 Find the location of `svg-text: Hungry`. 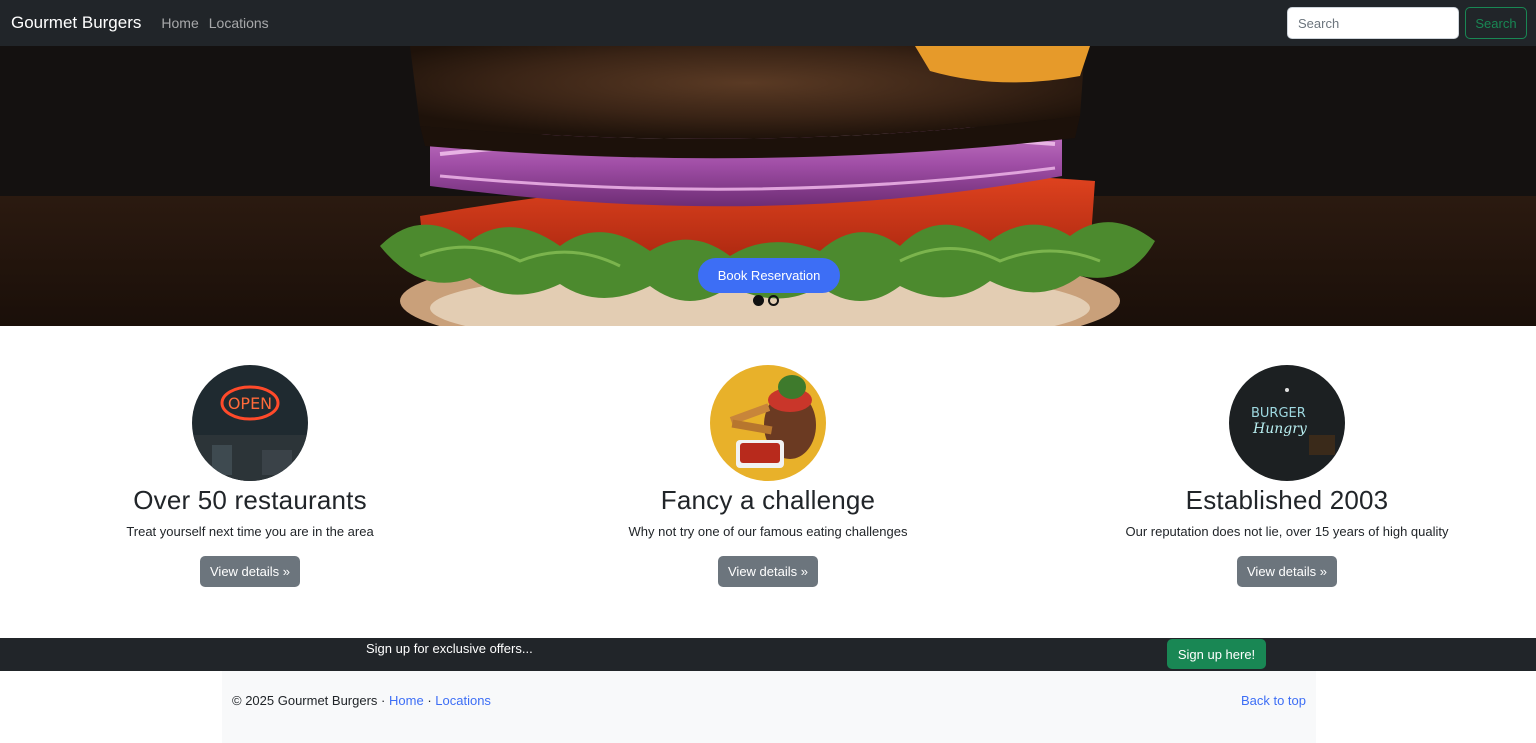

svg-text: Hungry is located at coordinates (1280, 429).